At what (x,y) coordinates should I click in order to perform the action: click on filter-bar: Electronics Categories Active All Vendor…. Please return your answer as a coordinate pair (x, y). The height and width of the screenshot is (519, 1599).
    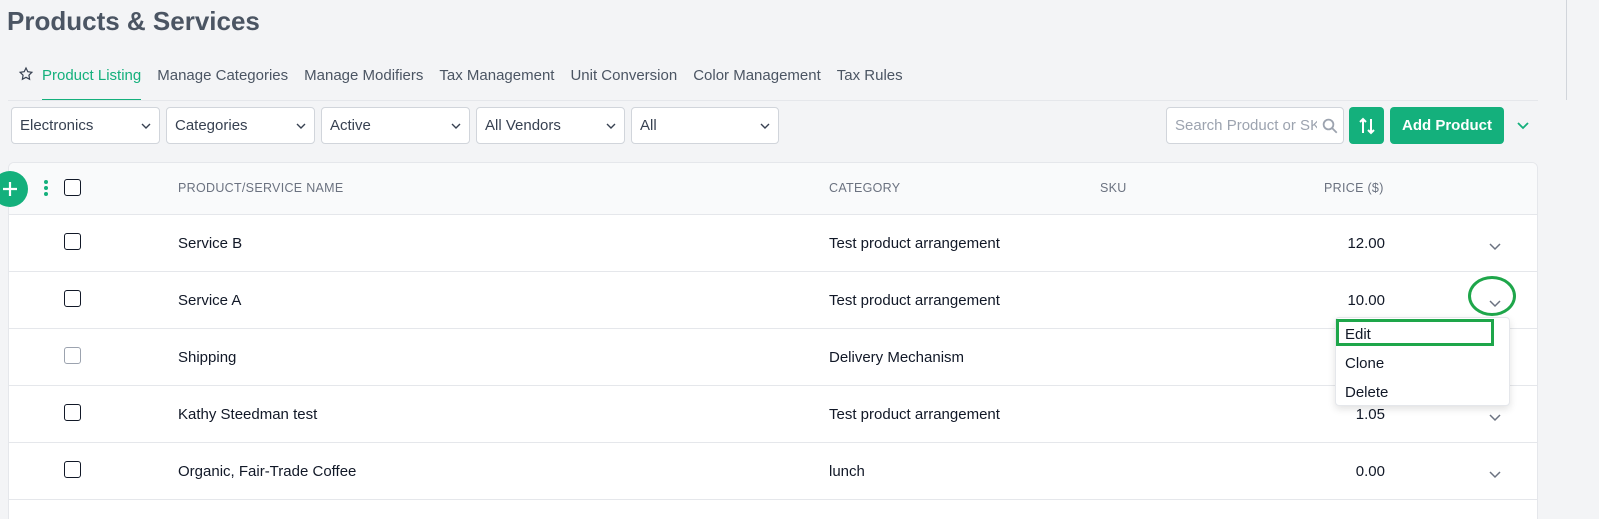
    Looking at the image, I should click on (395, 125).